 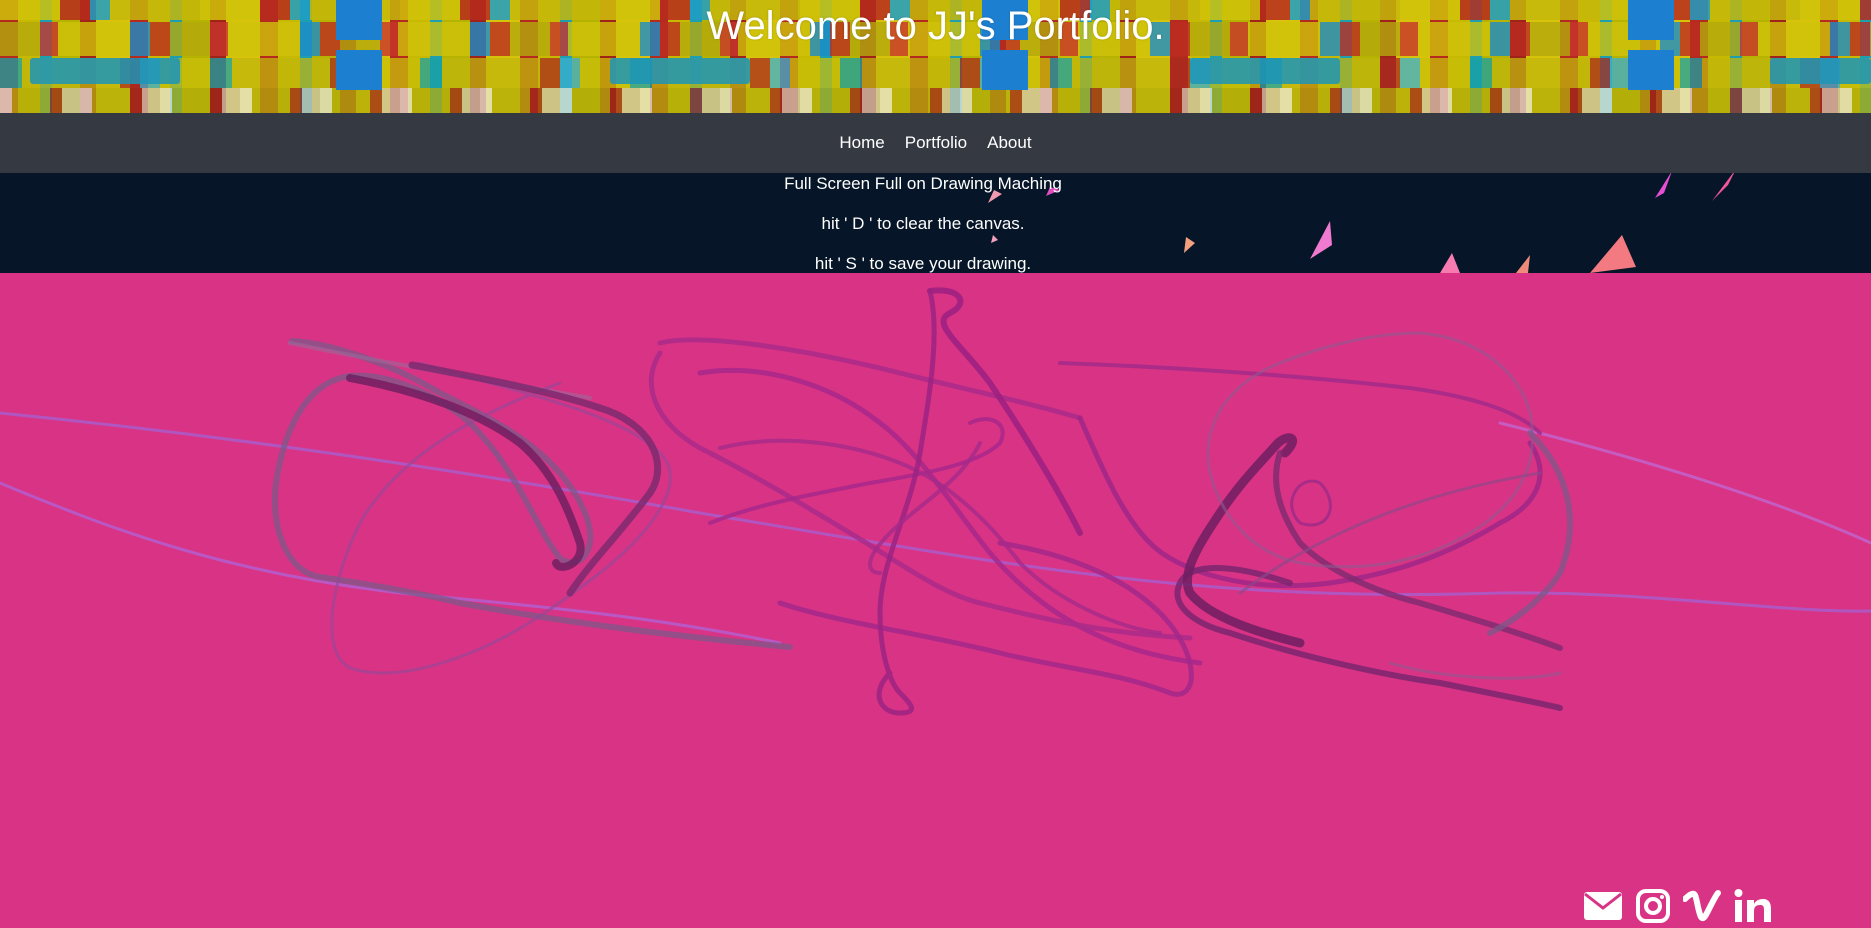 I want to click on nav-home-link: Home, so click(x=861, y=143).